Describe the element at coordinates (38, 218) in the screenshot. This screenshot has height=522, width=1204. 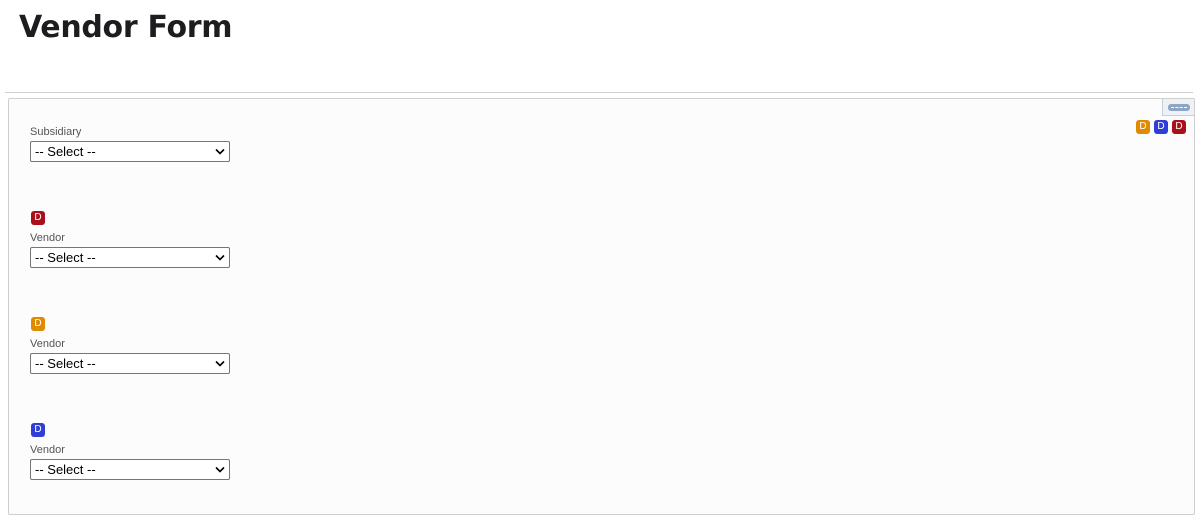
I see `vendor-badge-red: D` at that location.